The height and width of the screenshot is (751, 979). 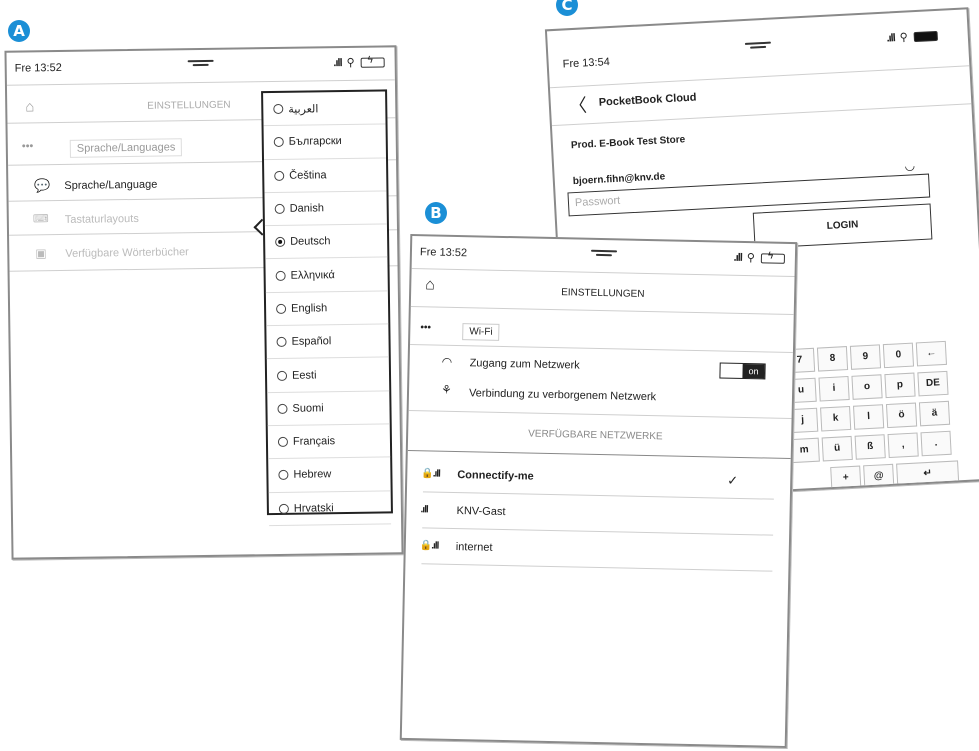 What do you see at coordinates (647, 100) in the screenshot?
I see `page-title: PocketBook Cloud` at bounding box center [647, 100].